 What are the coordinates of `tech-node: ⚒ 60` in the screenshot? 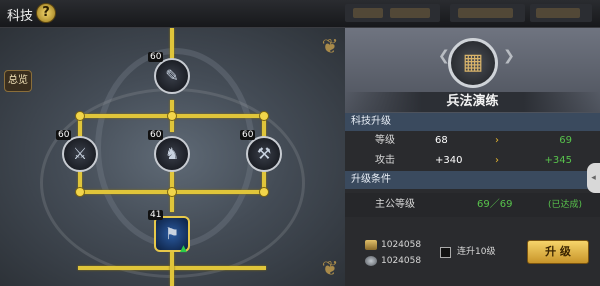 It's located at (261, 151).